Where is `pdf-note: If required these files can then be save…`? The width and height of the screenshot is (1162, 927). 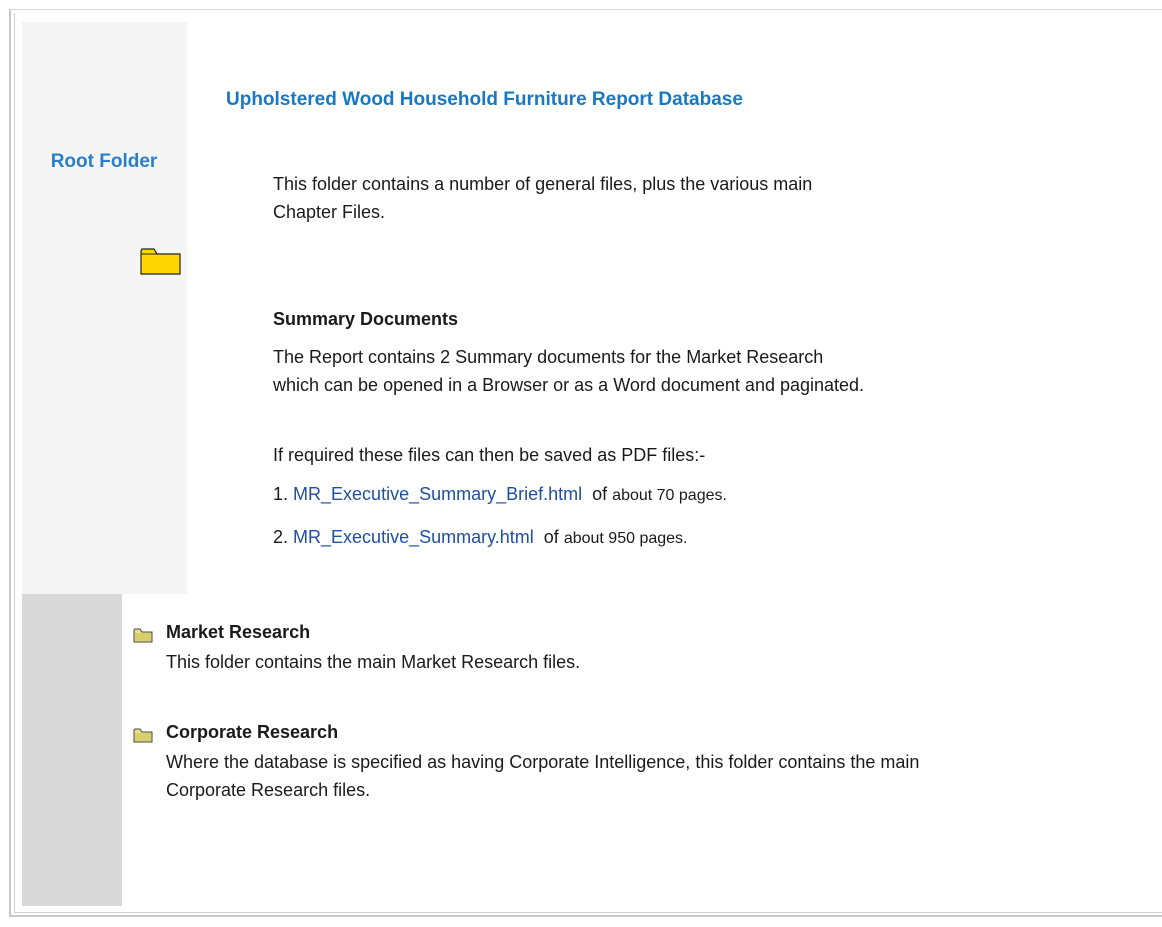 pdf-note: If required these files can then be save… is located at coordinates (489, 455).